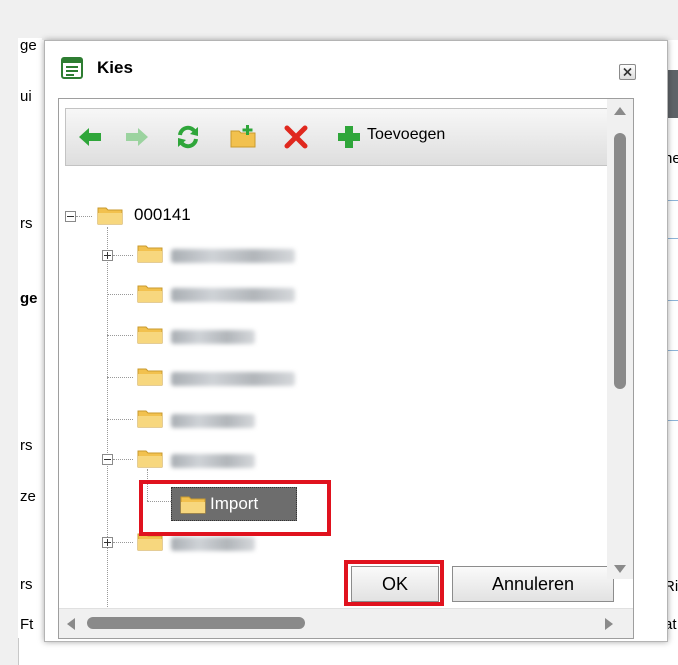 The image size is (678, 665). Describe the element at coordinates (72, 68) in the screenshot. I see `dialog-window-icon` at that location.